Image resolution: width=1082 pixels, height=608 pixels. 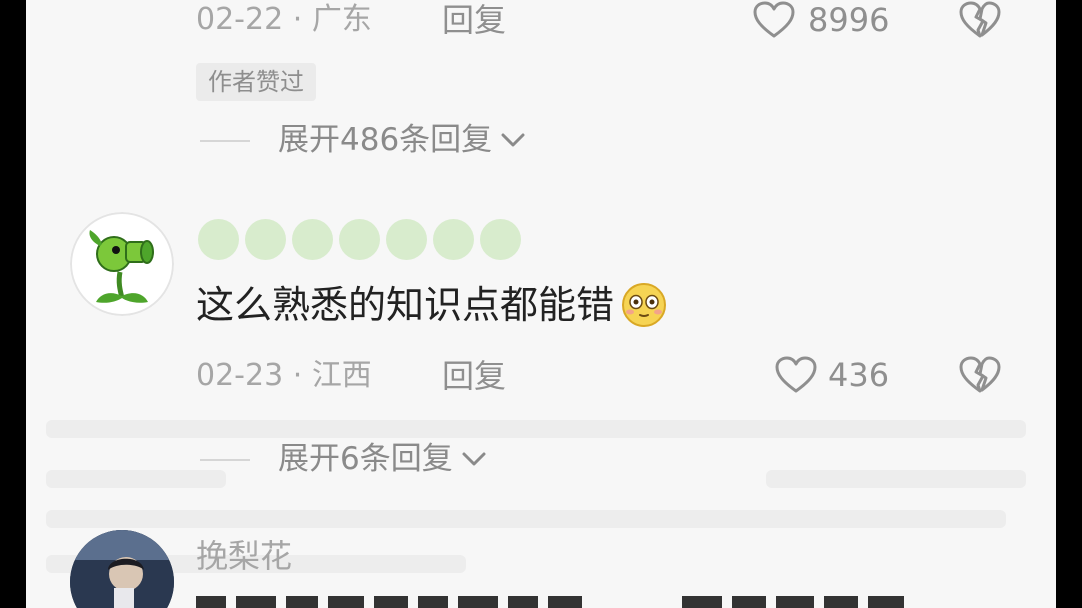 I want to click on person-photo-icon, so click(x=122, y=569).